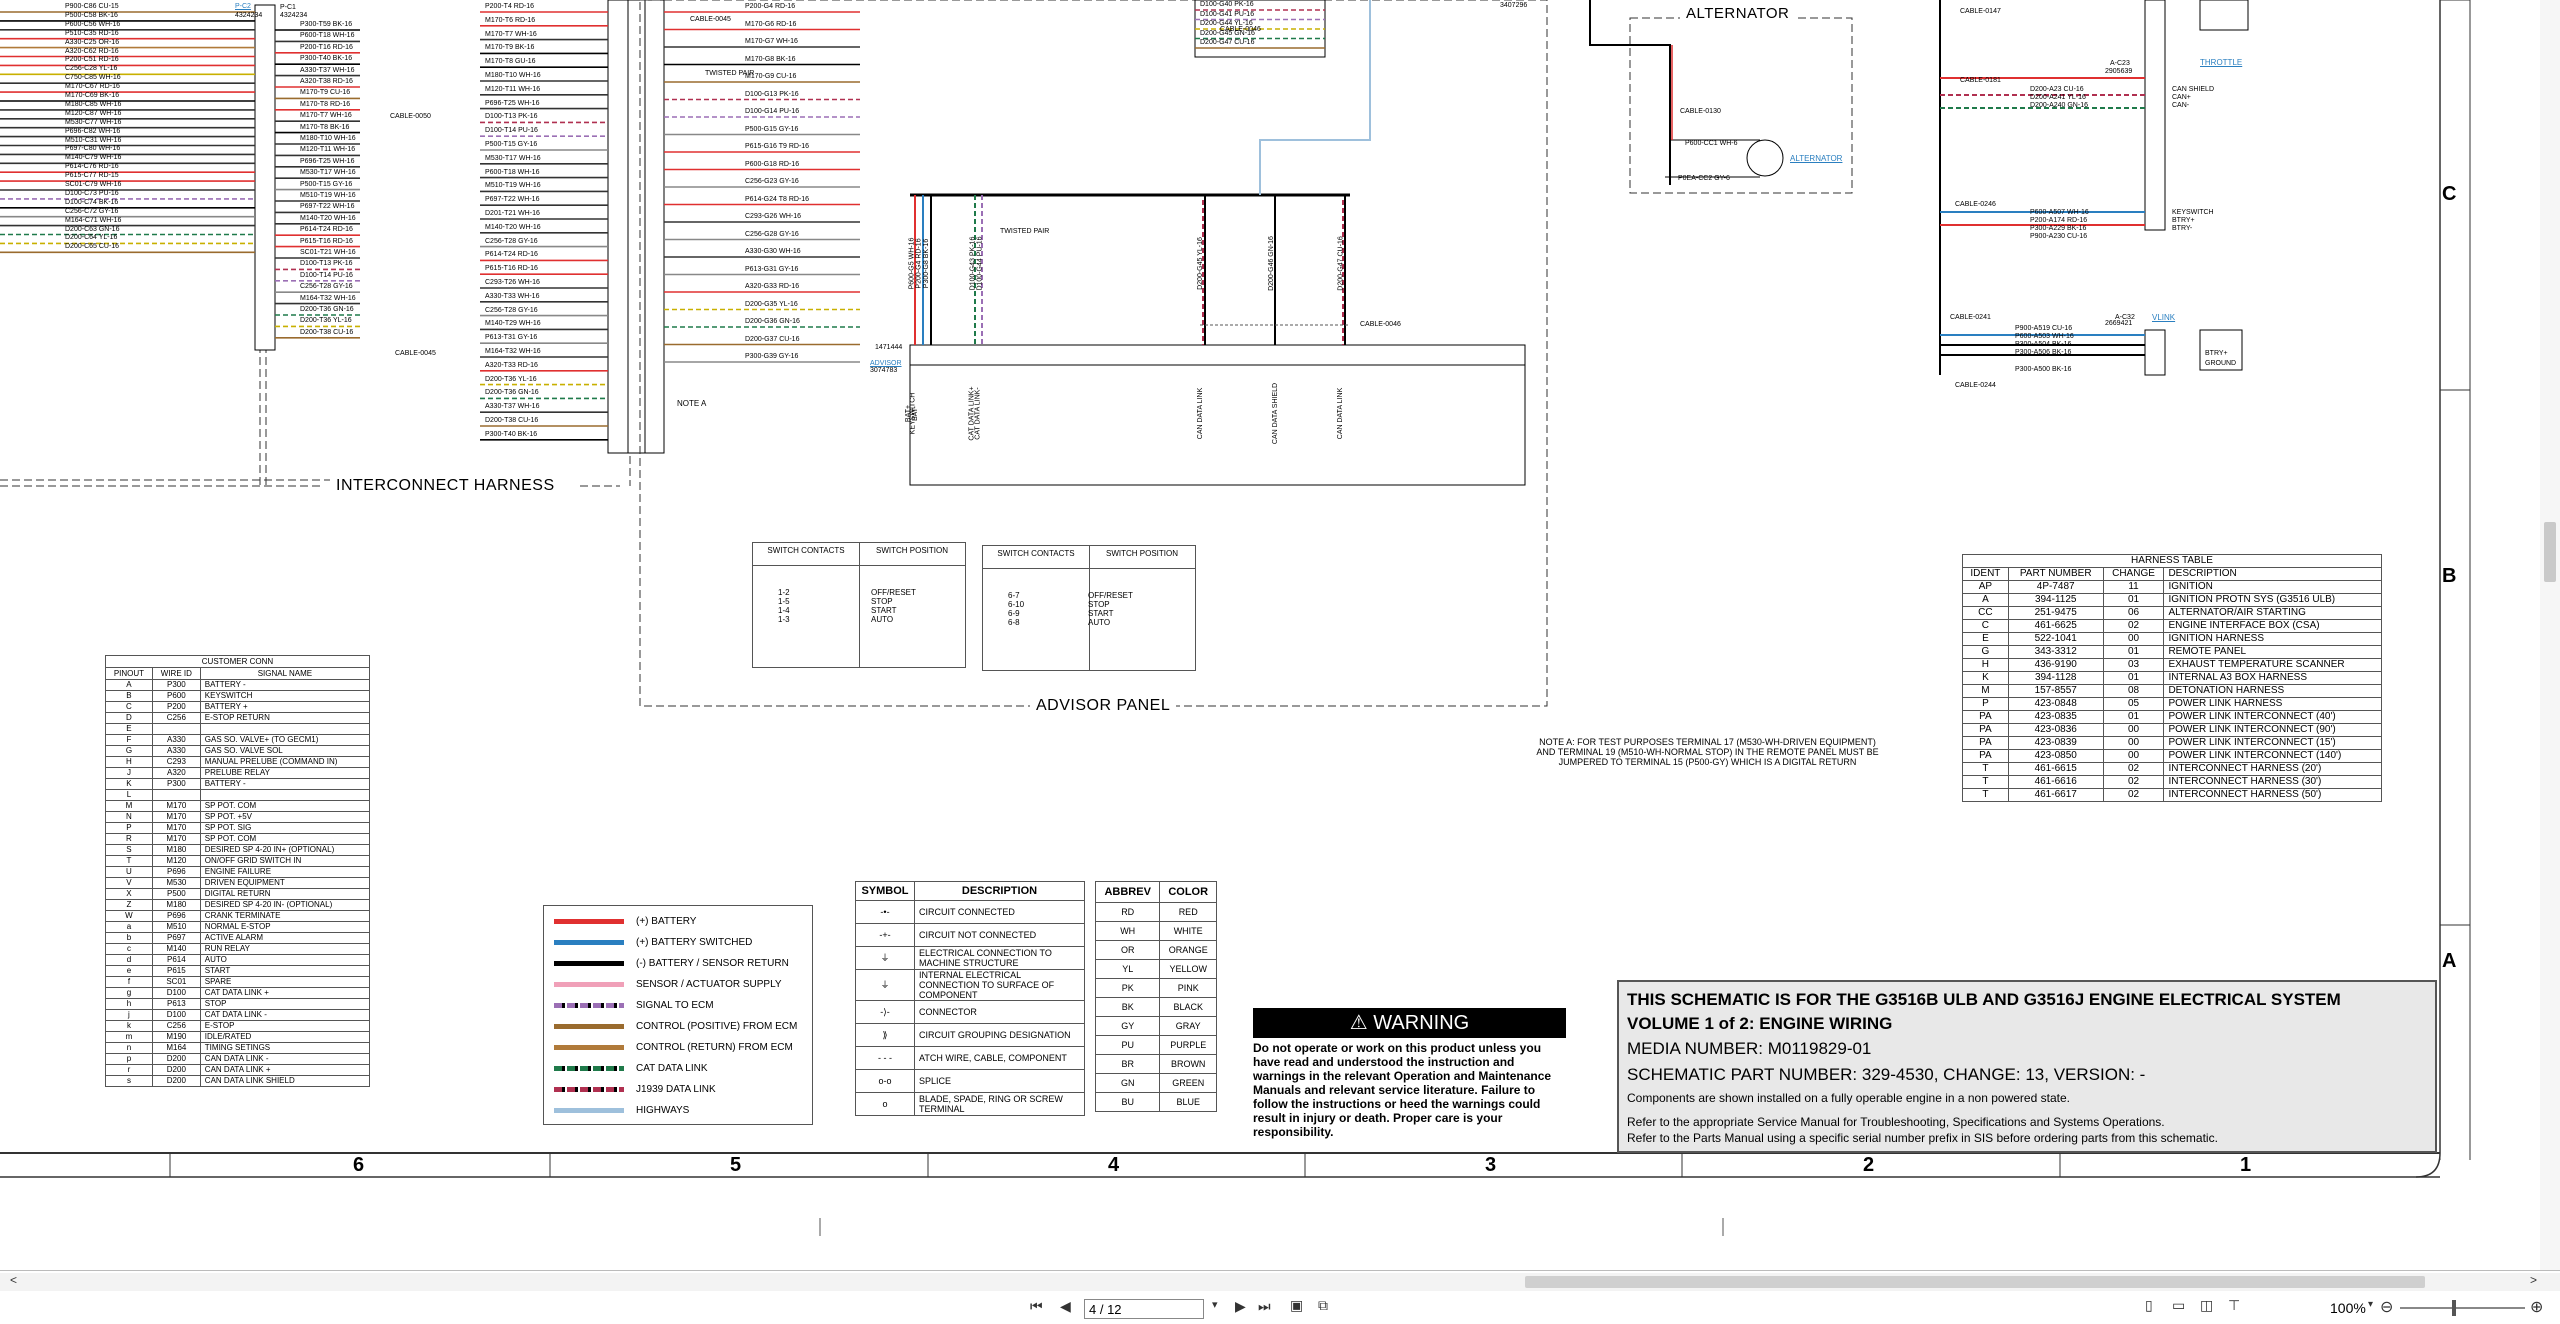 The width and height of the screenshot is (2560, 1324). I want to click on two-page-view-icon: ◫, so click(2206, 1305).